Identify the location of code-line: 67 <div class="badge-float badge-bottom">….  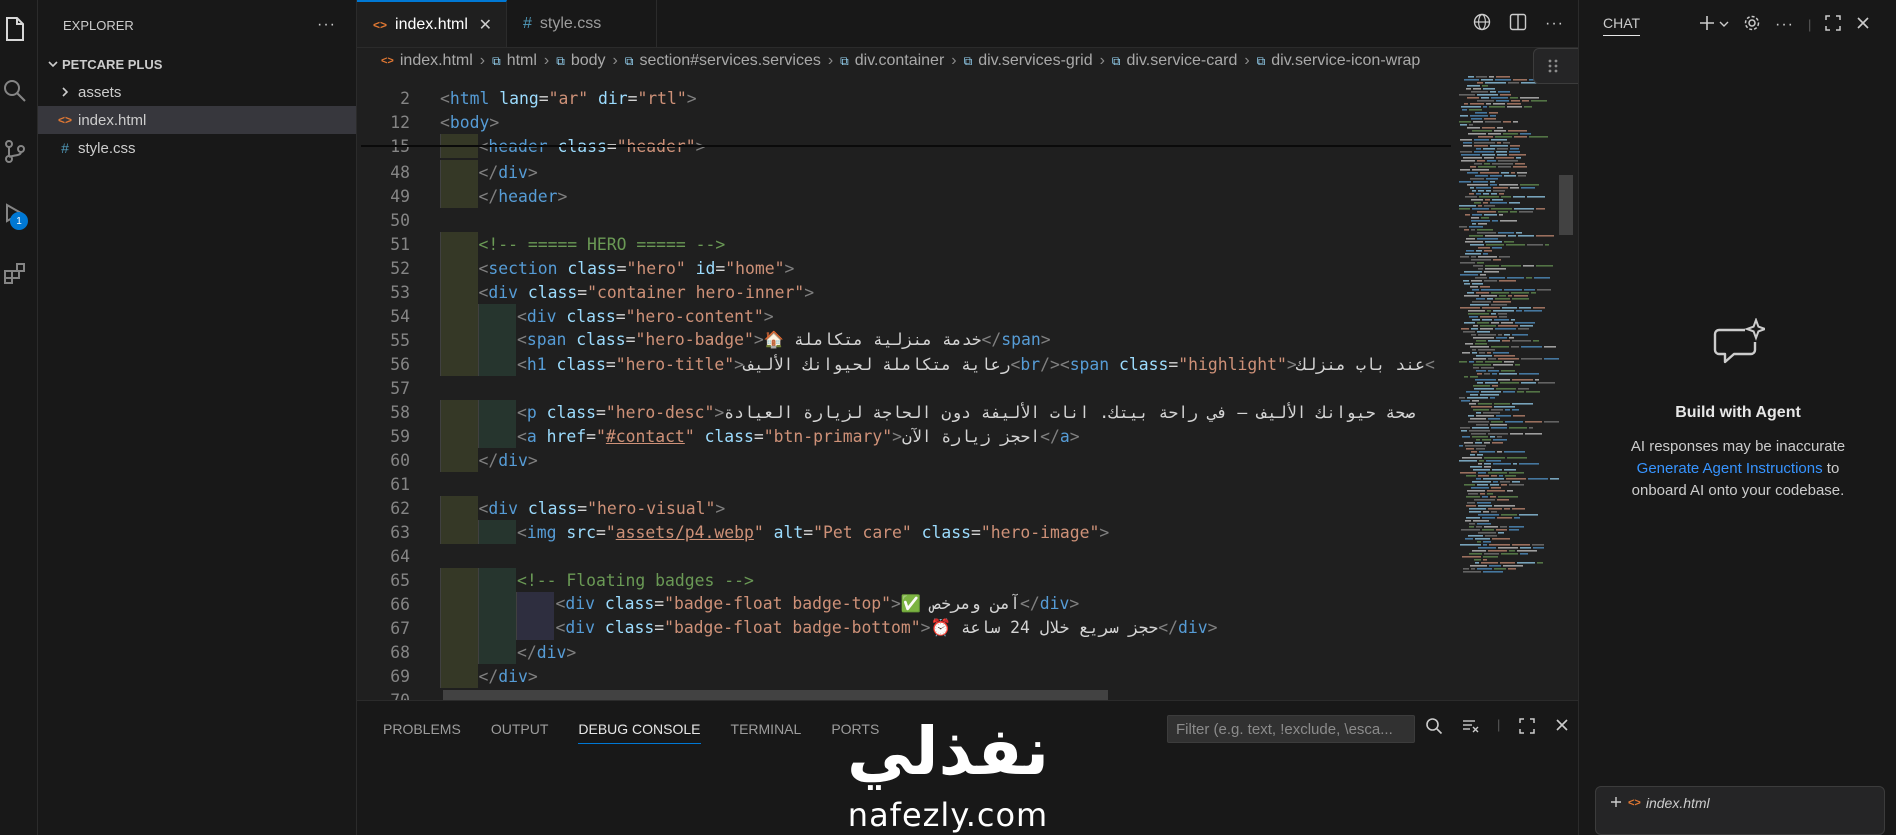
(937, 628).